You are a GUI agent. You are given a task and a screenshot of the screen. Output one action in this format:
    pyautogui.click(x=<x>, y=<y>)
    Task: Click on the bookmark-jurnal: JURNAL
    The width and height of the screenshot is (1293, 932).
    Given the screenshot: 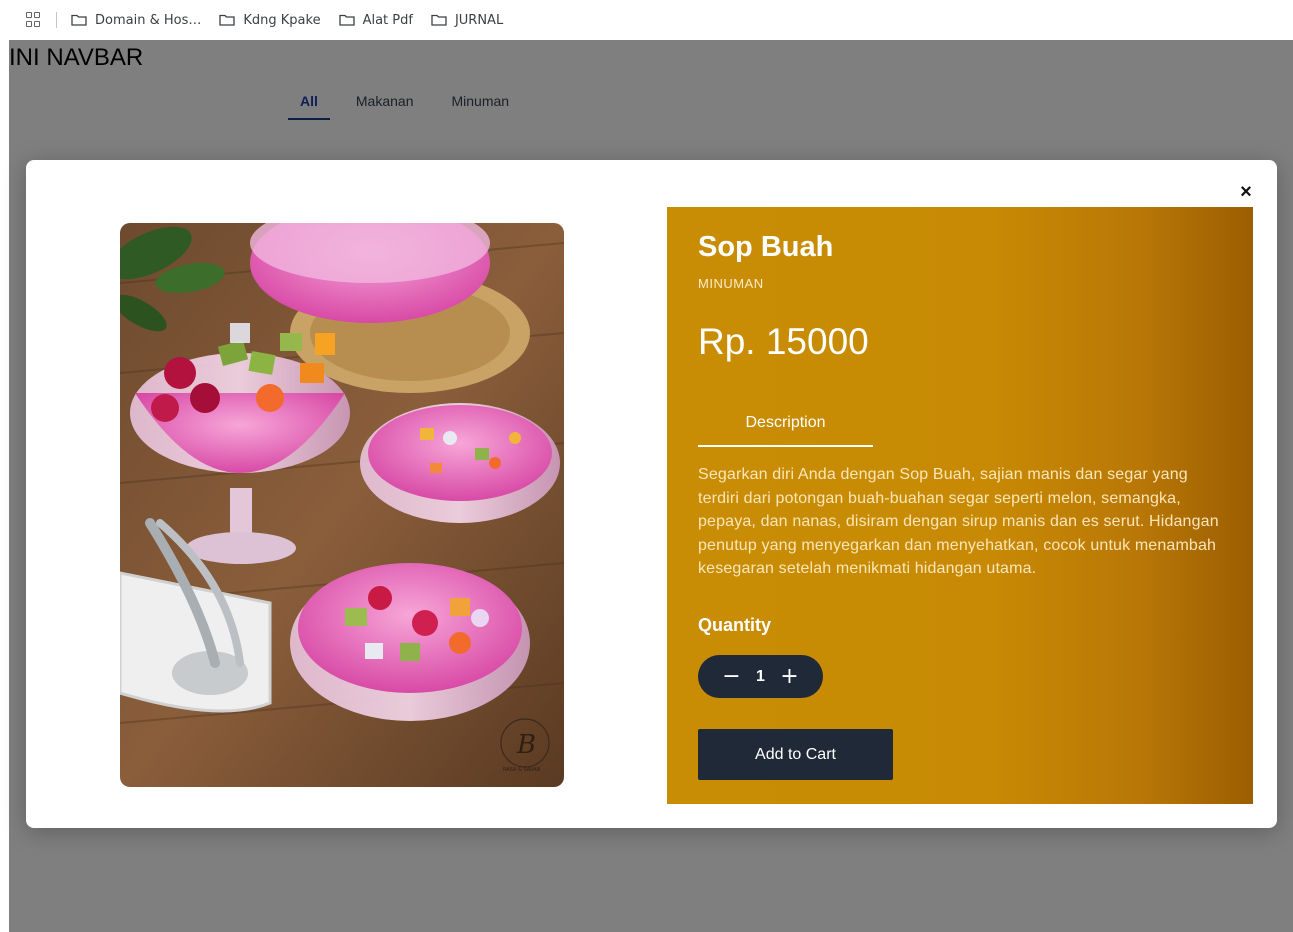 What is the action you would take?
    pyautogui.click(x=467, y=20)
    